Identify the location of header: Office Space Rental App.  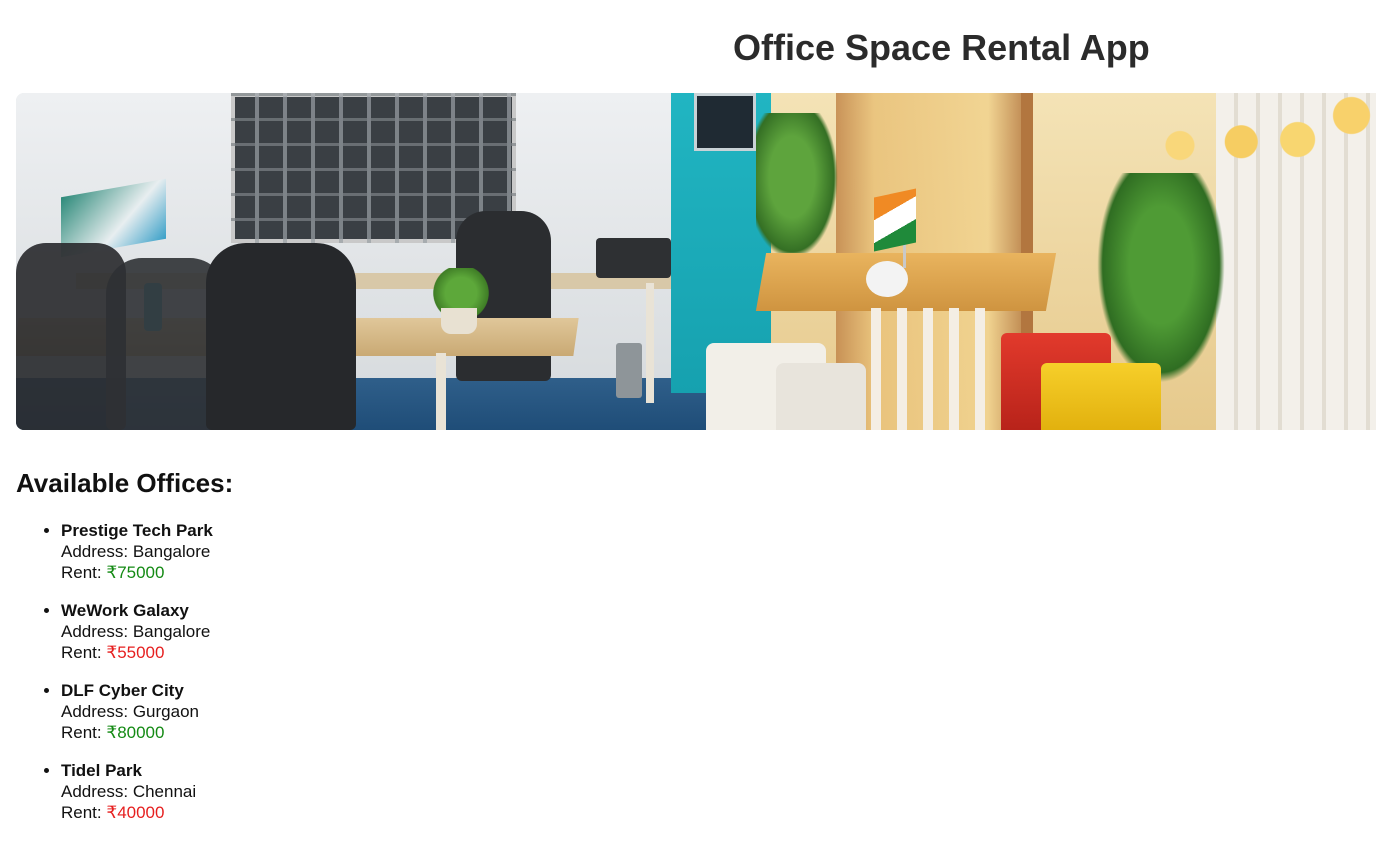
(688, 45).